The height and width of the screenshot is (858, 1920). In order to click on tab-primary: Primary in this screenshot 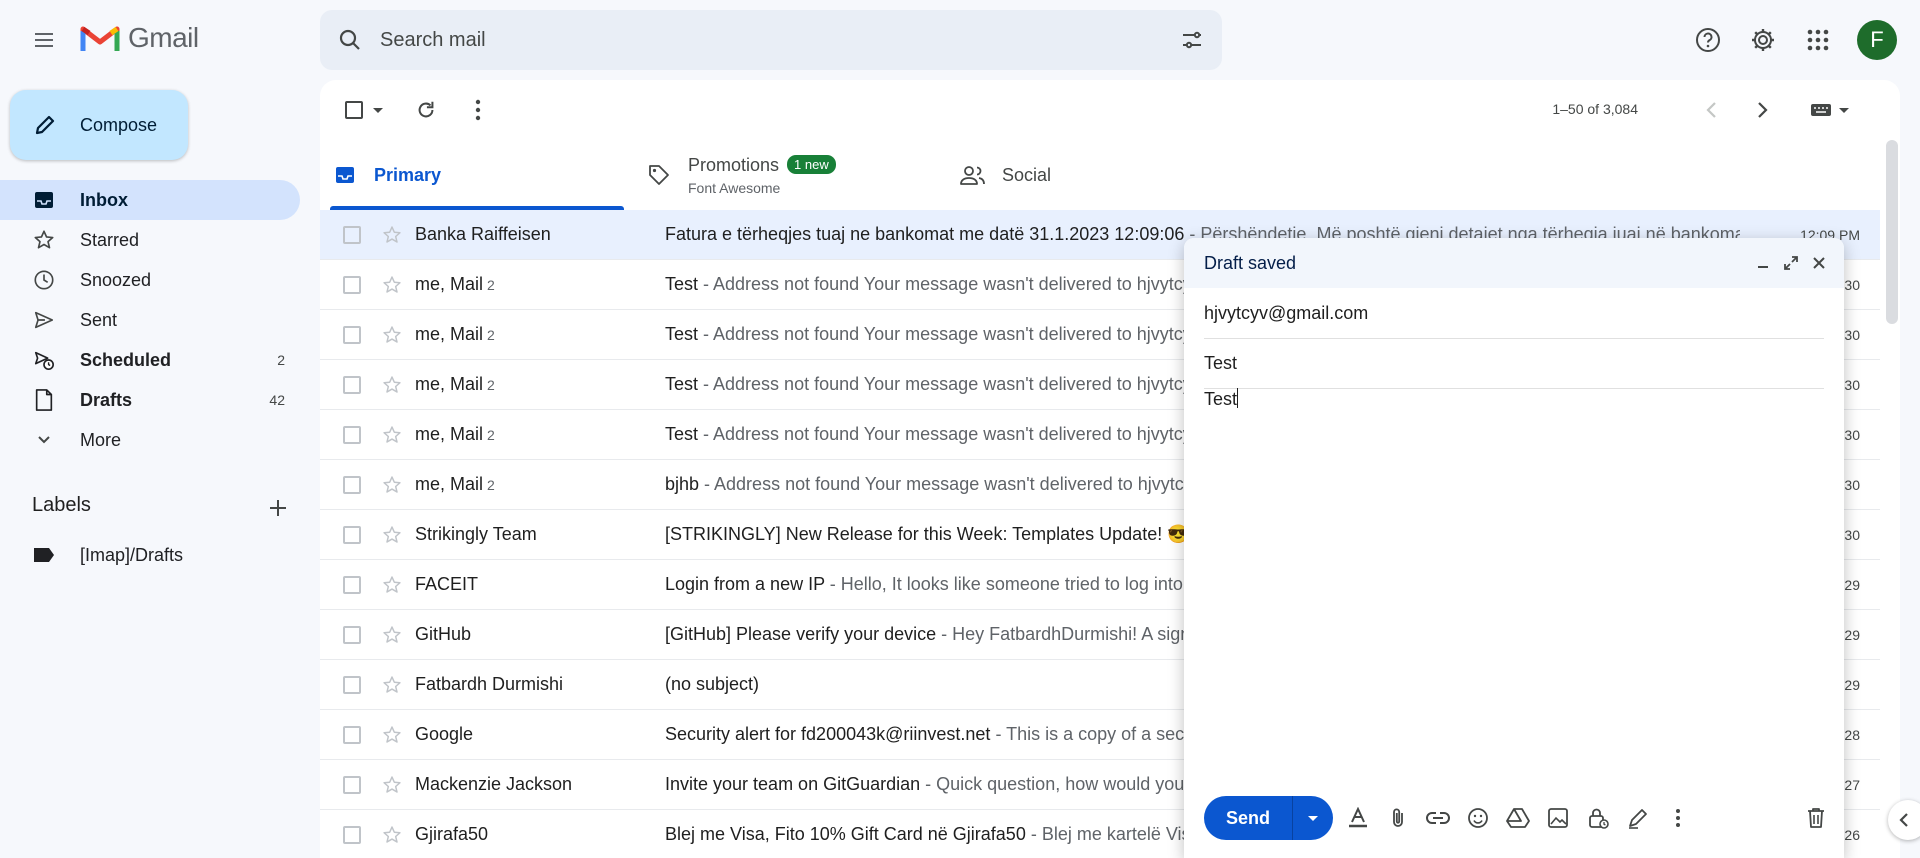, I will do `click(477, 175)`.